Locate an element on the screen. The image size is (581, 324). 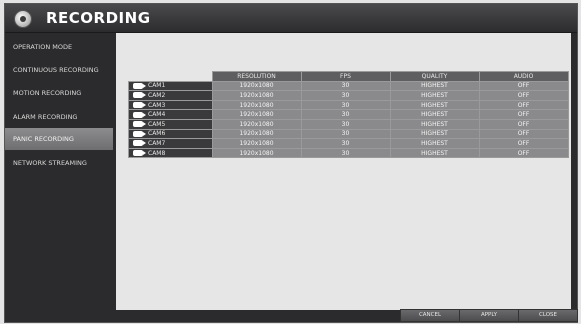
cancel-button: CANCEL is located at coordinates (430, 315).